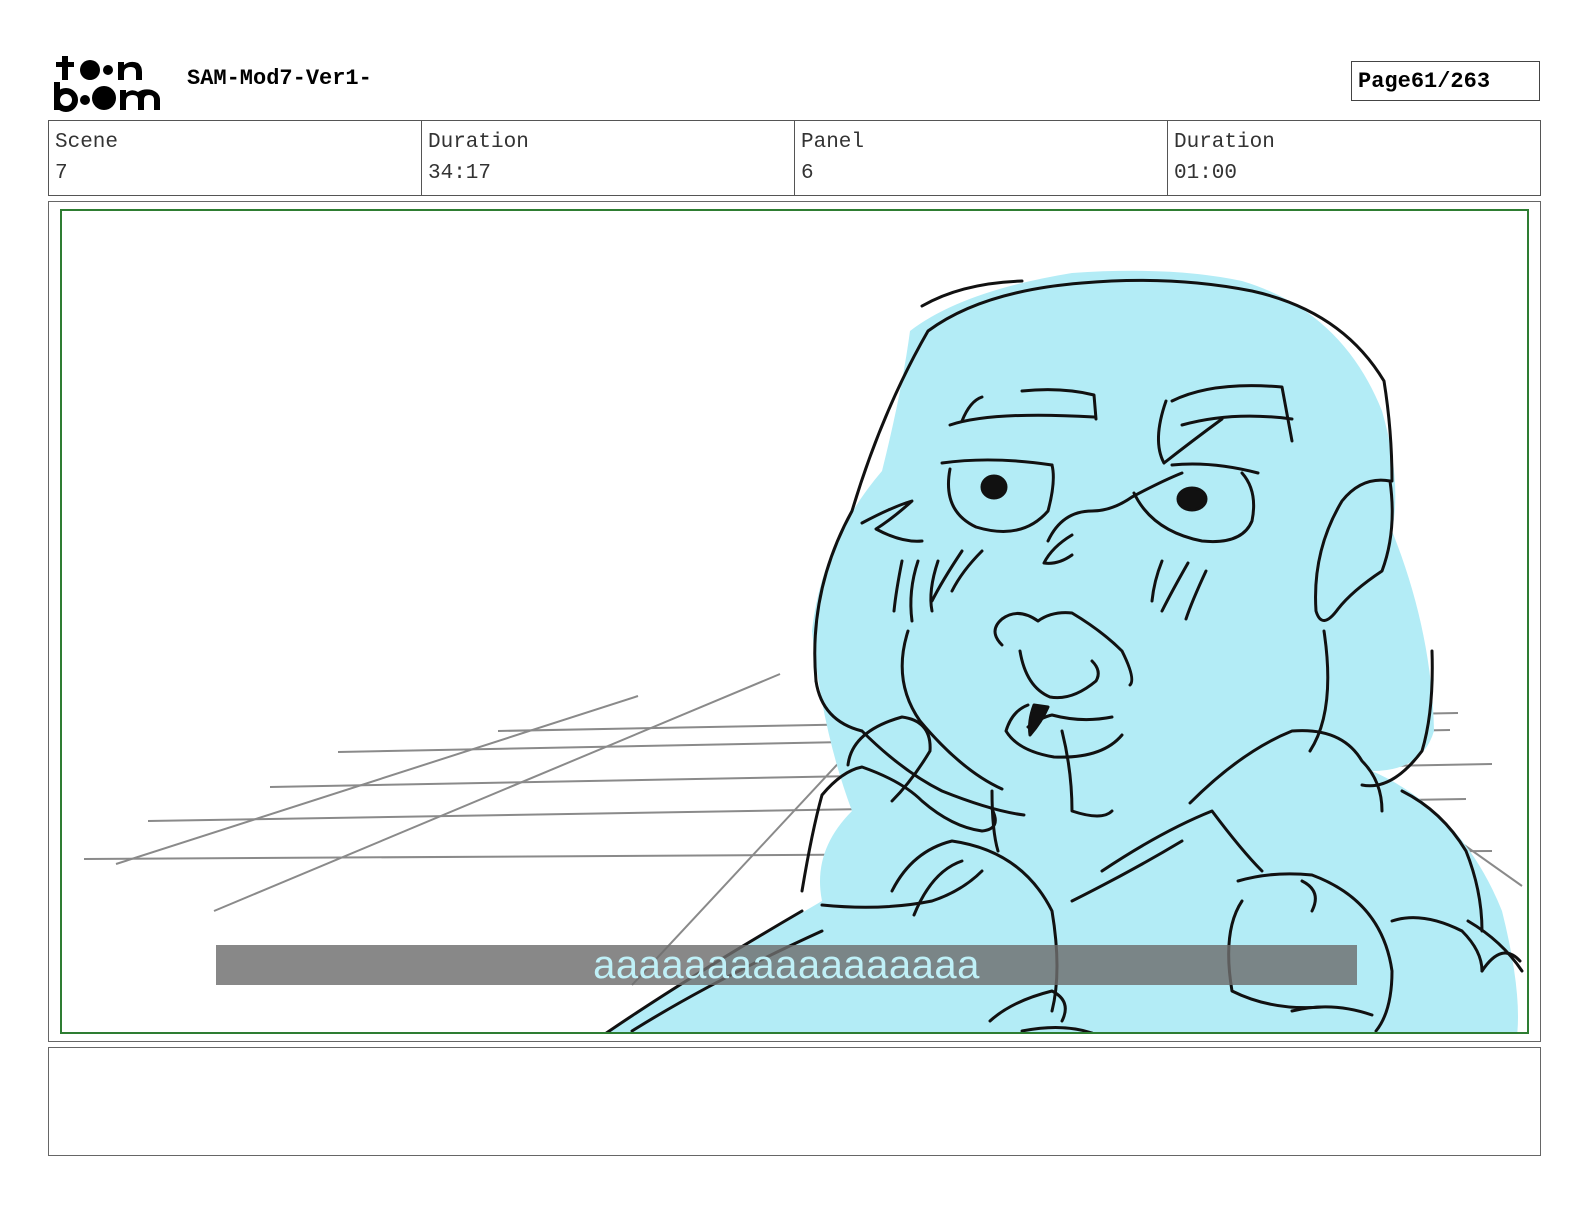  I want to click on page-number: 61/263, so click(1450, 81).